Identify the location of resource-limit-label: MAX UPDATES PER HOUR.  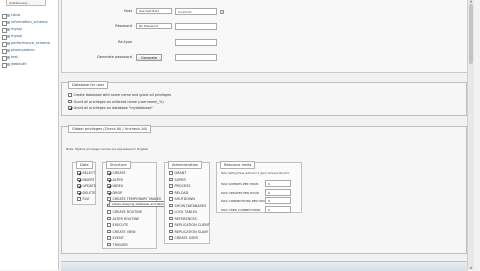
(240, 192).